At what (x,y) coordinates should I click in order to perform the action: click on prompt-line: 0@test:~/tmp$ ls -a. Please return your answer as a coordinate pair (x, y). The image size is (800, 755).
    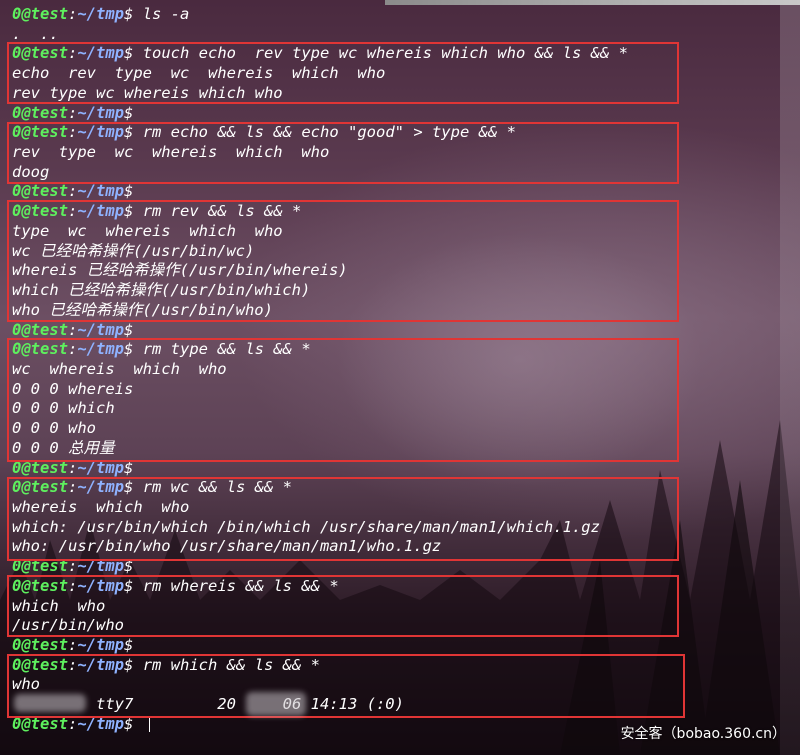
    Looking at the image, I should click on (100, 14).